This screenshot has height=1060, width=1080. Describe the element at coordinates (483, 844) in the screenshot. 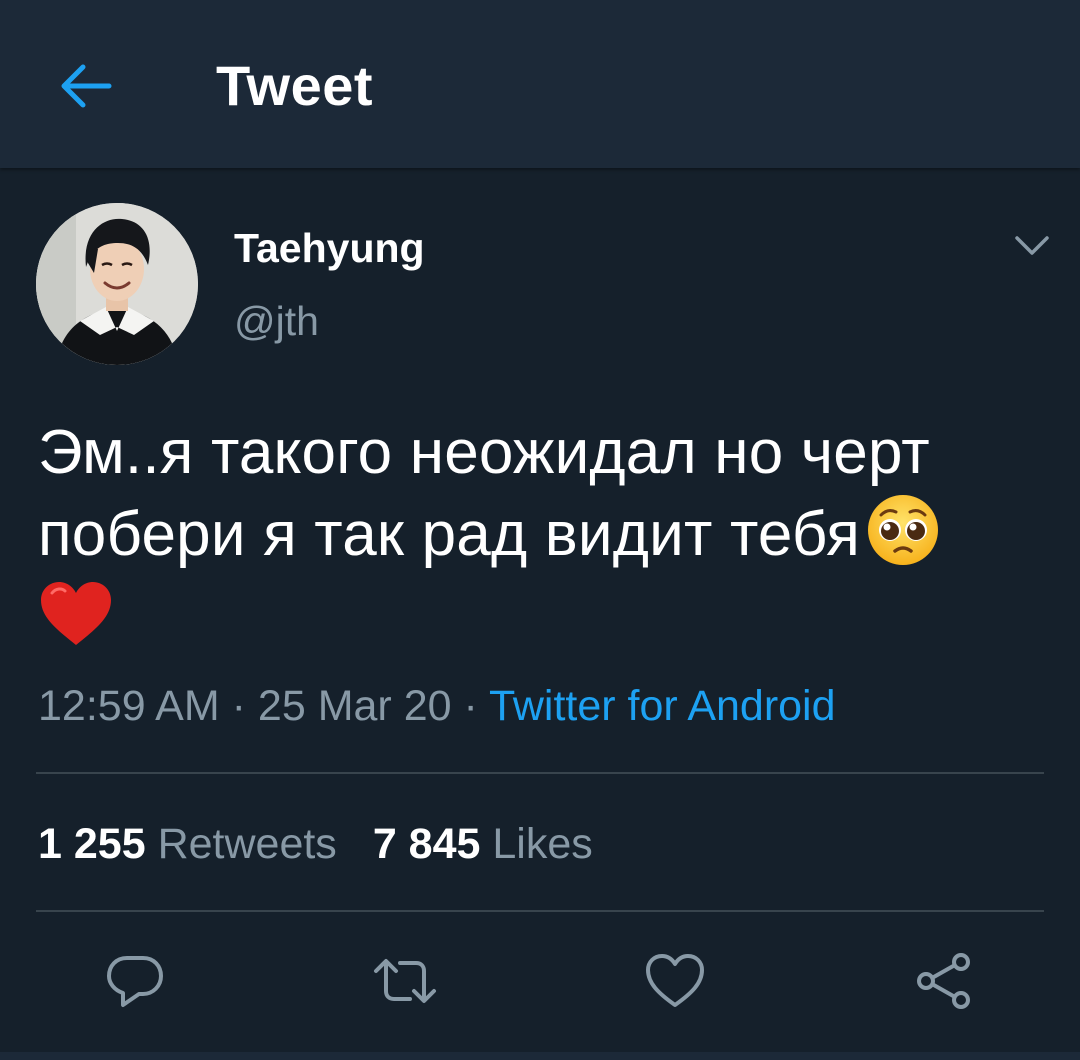

I see `likes-stat: 7 845 Likes` at that location.